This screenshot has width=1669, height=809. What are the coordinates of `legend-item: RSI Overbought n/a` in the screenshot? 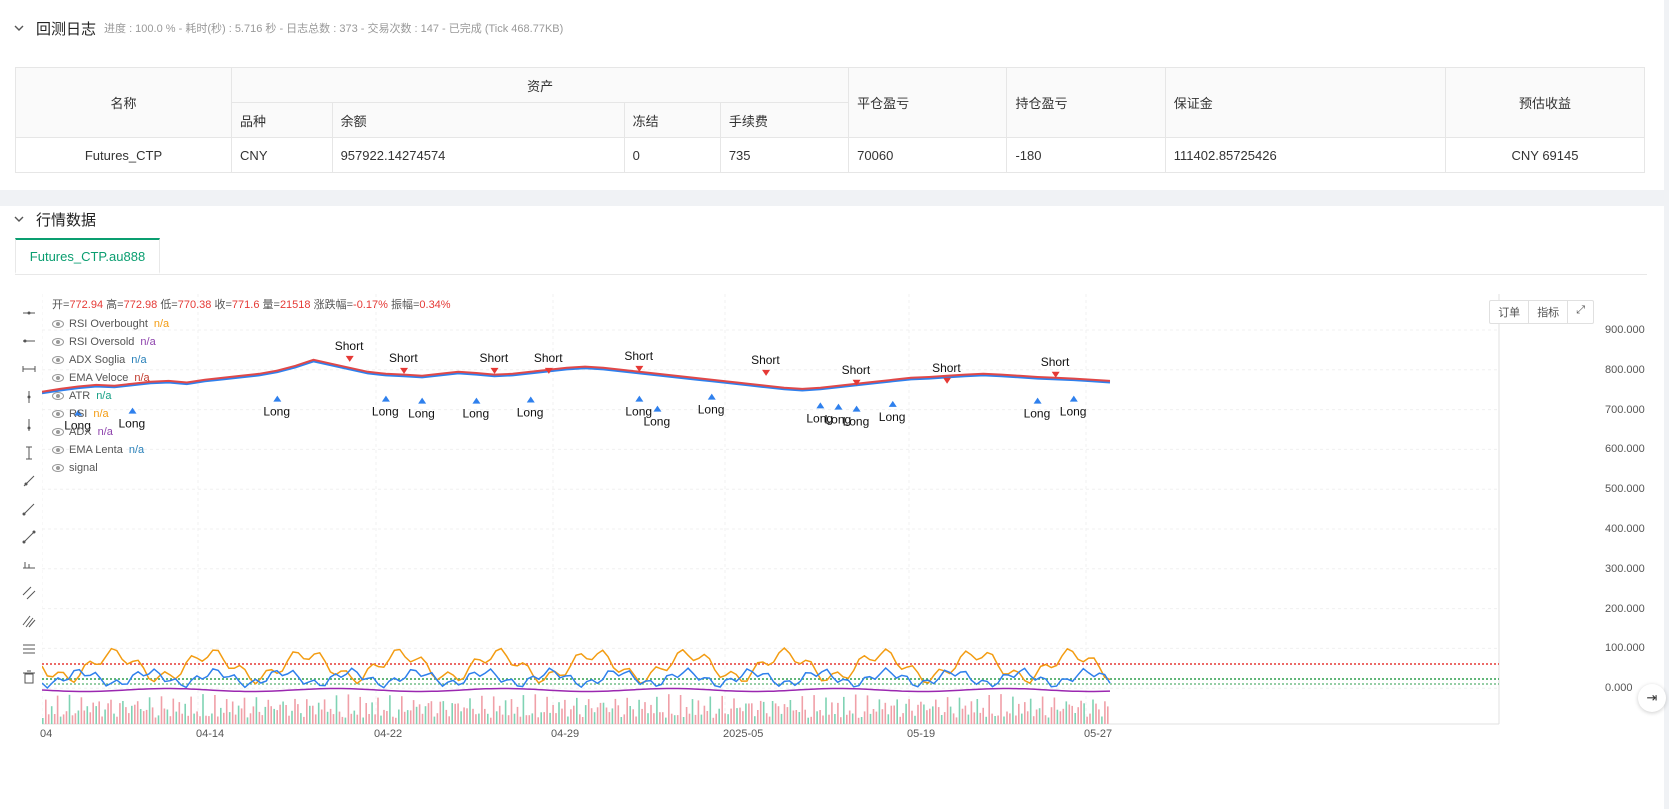 It's located at (110, 324).